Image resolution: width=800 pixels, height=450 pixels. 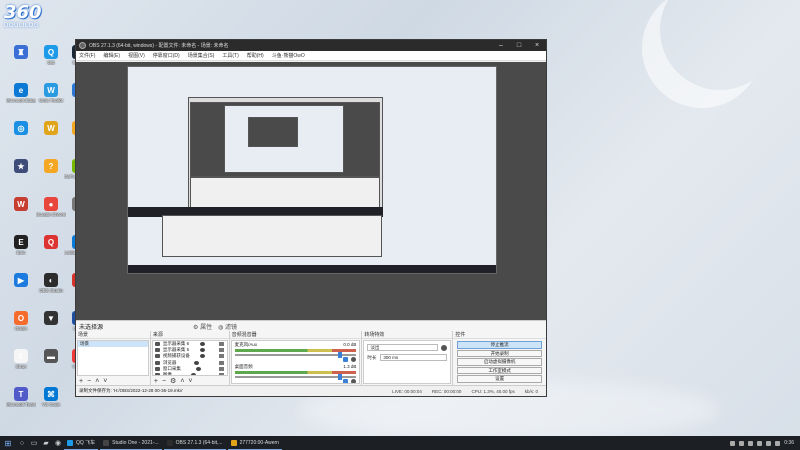 What do you see at coordinates (51, 93) in the screenshot?
I see `desktop-icon: W Wolo Toolkit` at bounding box center [51, 93].